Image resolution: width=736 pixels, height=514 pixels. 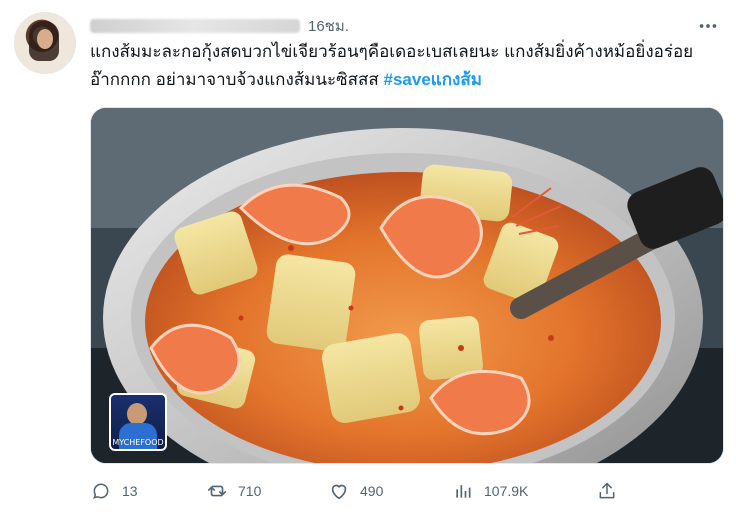 What do you see at coordinates (607, 491) in the screenshot?
I see `share-icon` at bounding box center [607, 491].